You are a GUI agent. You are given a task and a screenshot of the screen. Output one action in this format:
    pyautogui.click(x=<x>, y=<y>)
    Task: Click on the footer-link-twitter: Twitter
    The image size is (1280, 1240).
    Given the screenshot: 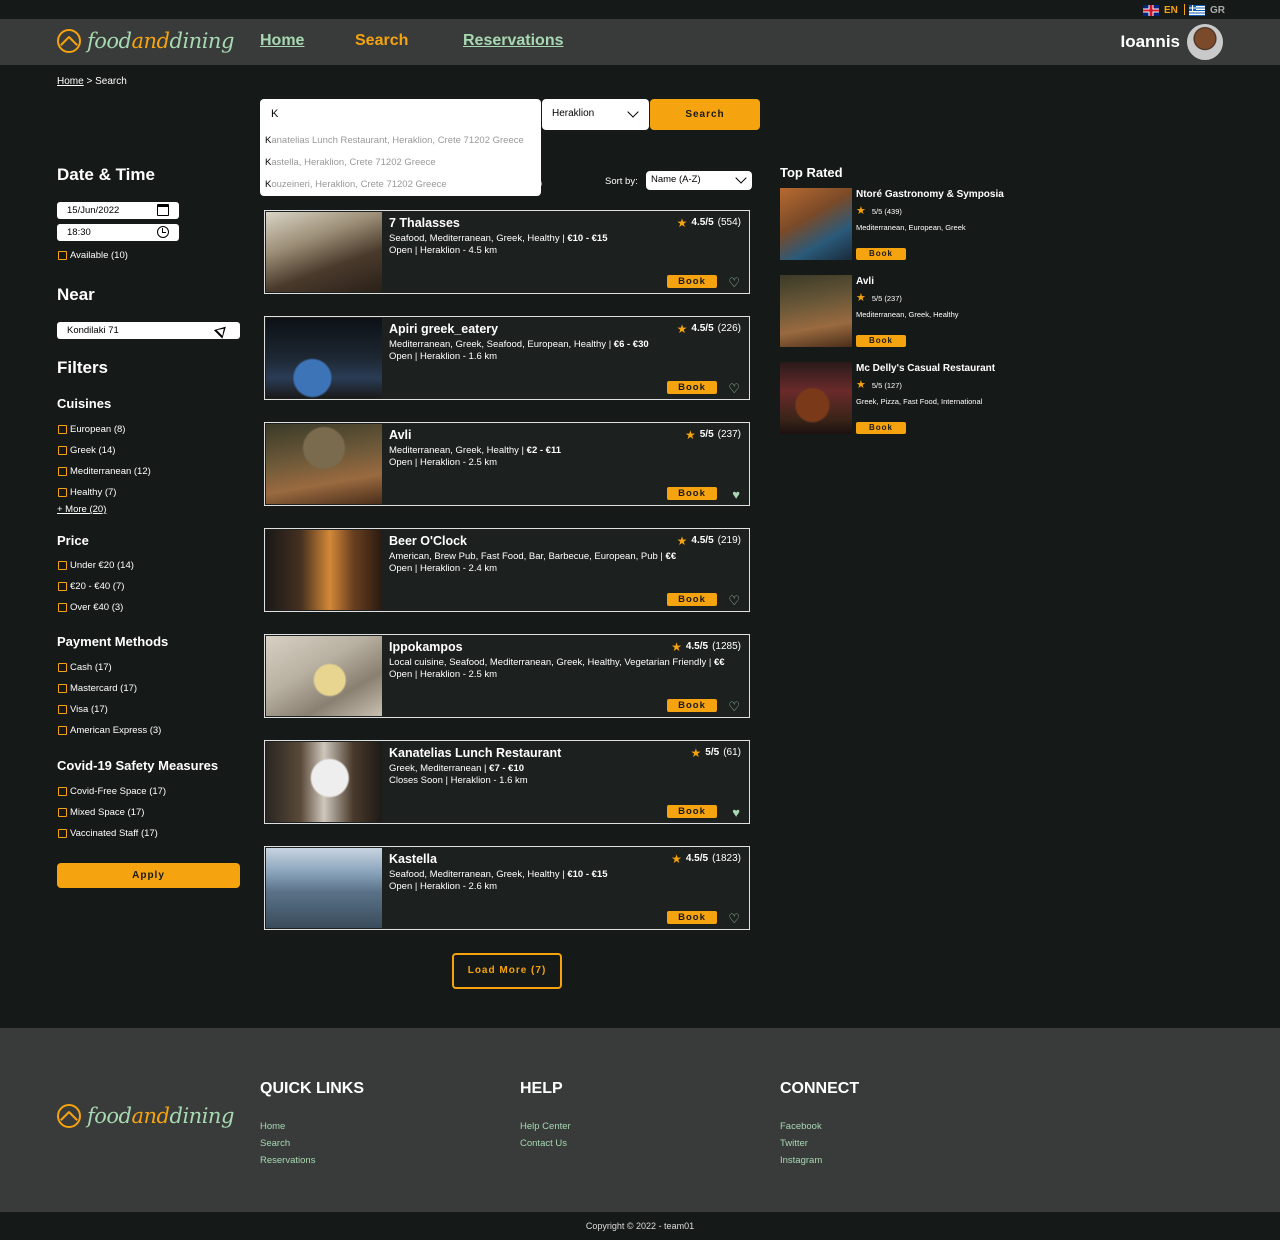 What is the action you would take?
    pyautogui.click(x=794, y=1143)
    